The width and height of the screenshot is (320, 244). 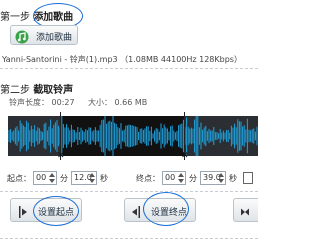 What do you see at coordinates (104, 178) in the screenshot?
I see `start-seconds-unit: 秒` at bounding box center [104, 178].